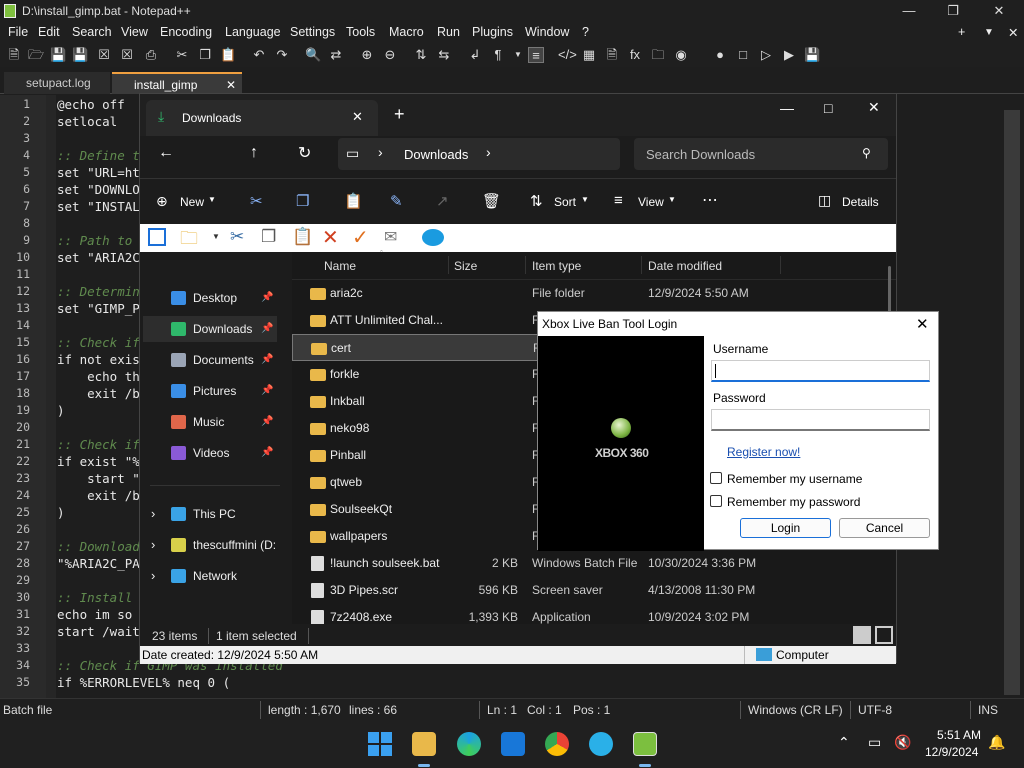  Describe the element at coordinates (186, 32) in the screenshot. I see `menu-encoding: Encoding` at that location.